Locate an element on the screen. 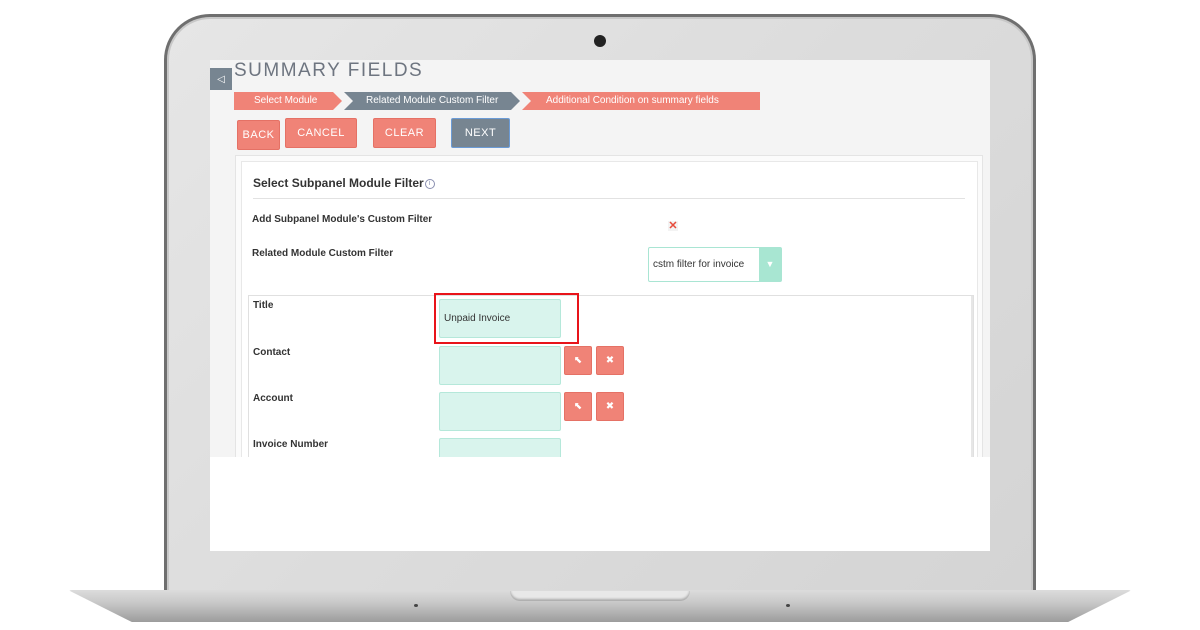 Image resolution: width=1200 pixels, height=630 pixels. chevron-down-icon: ▼ is located at coordinates (770, 264).